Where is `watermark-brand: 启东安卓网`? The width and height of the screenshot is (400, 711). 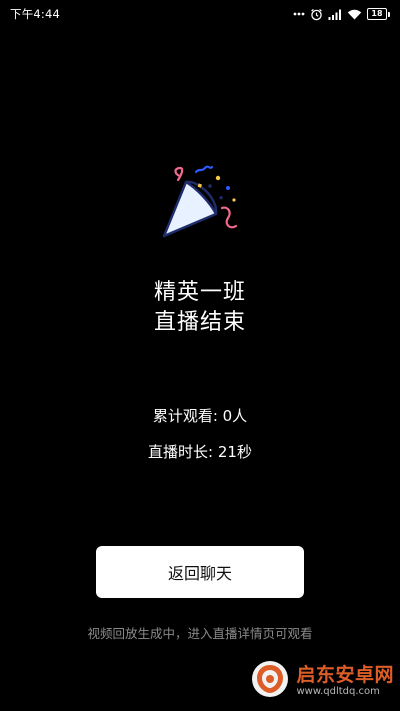 watermark-brand: 启东安卓网 is located at coordinates (345, 675).